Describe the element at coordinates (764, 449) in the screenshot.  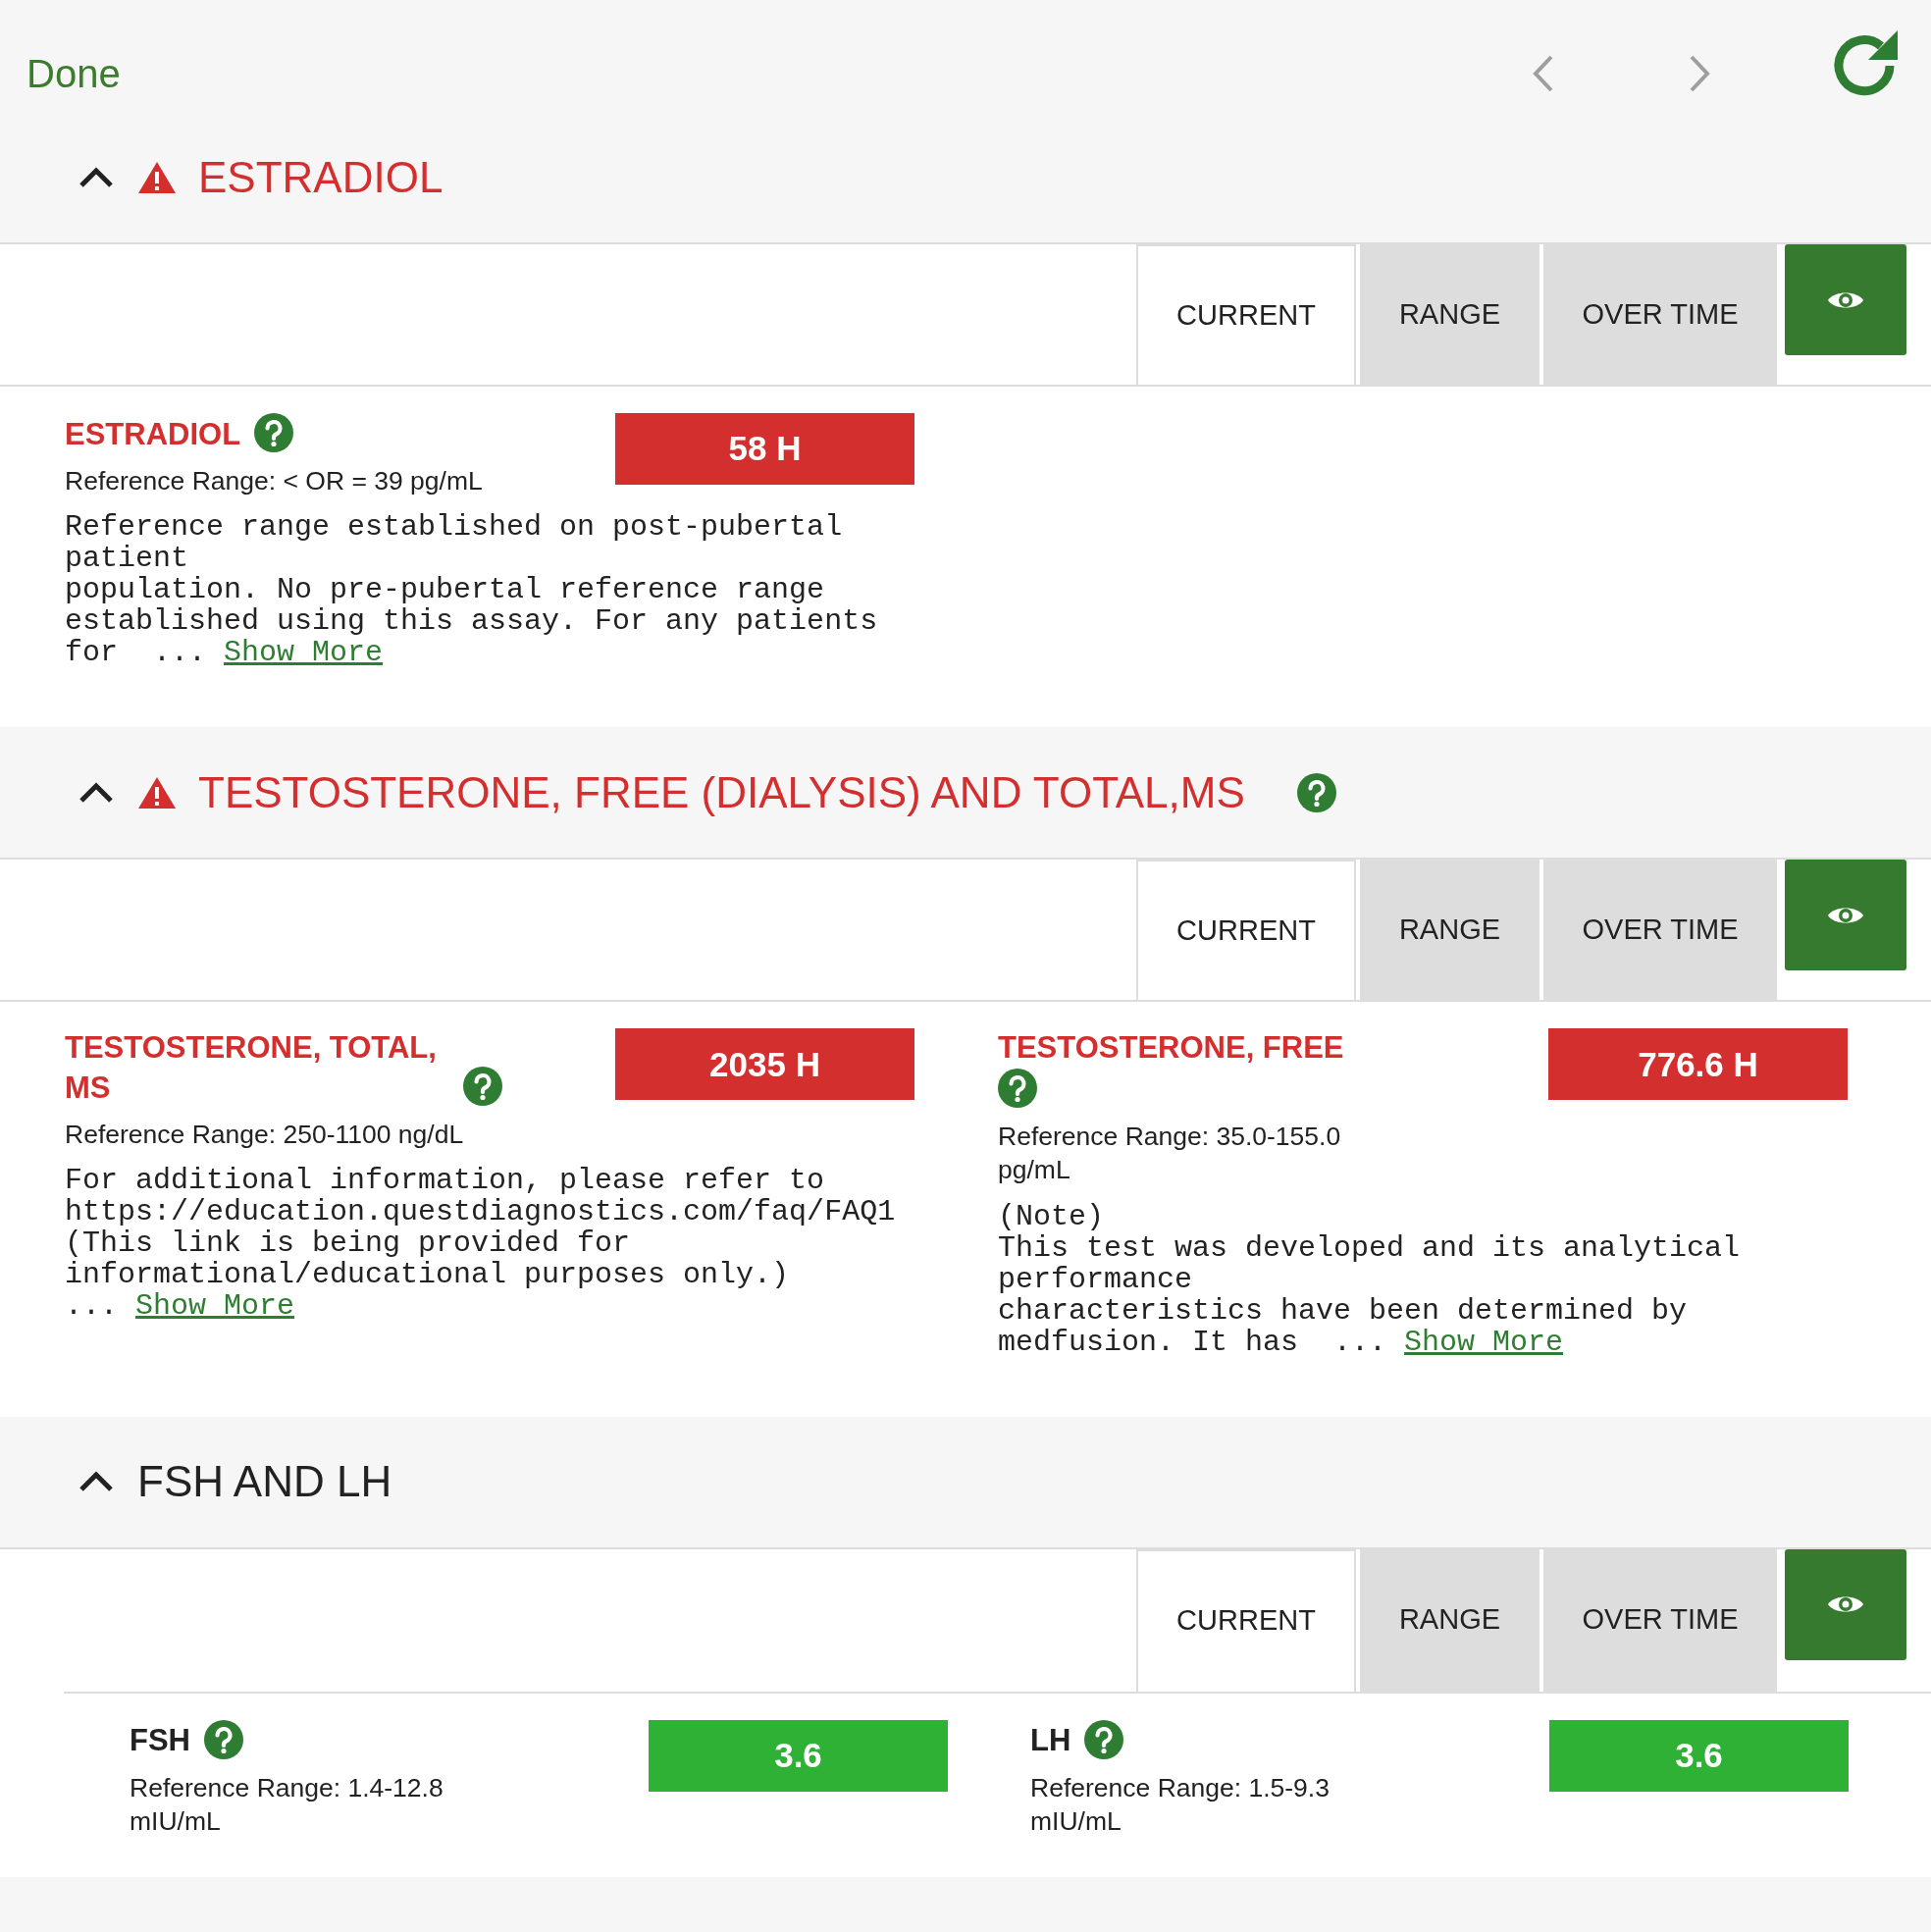
I see `result-value: 58 H` at that location.